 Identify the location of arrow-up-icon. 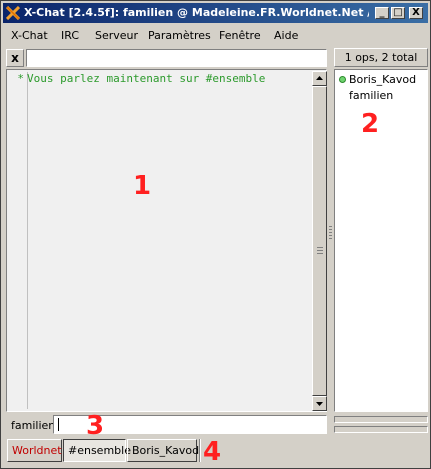
(319, 78).